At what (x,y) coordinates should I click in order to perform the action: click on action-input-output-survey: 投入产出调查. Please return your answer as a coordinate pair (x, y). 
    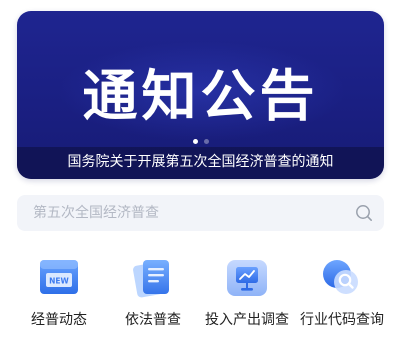
    Looking at the image, I should click on (247, 293).